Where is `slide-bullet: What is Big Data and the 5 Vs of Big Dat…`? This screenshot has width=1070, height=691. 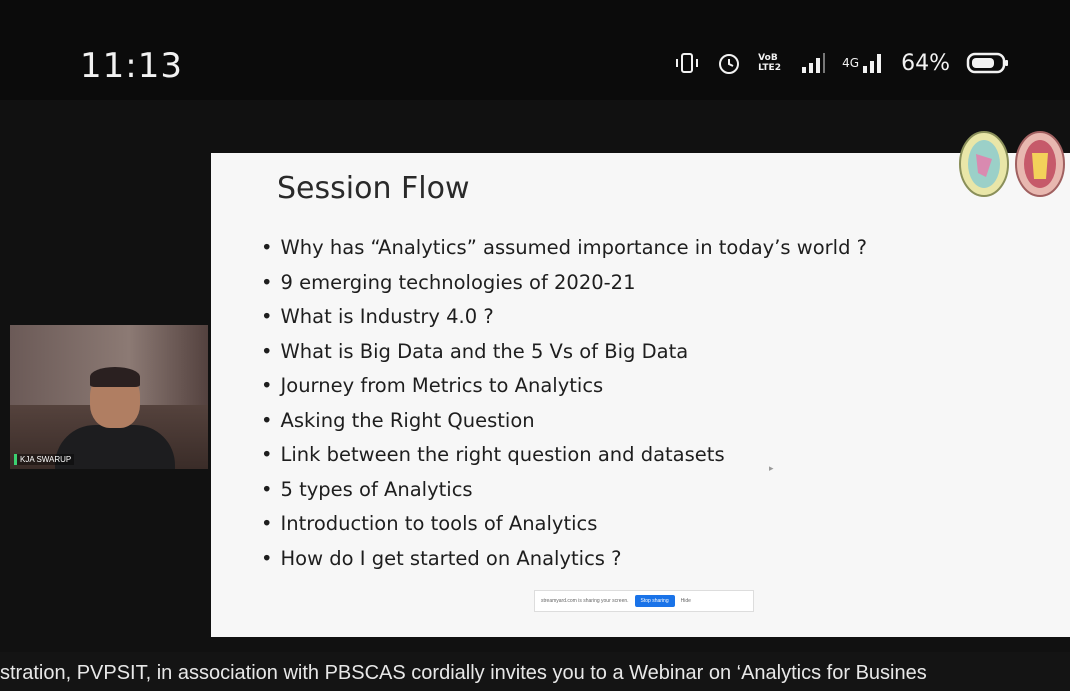 slide-bullet: What is Big Data and the 5 Vs of Big Dat… is located at coordinates (564, 352).